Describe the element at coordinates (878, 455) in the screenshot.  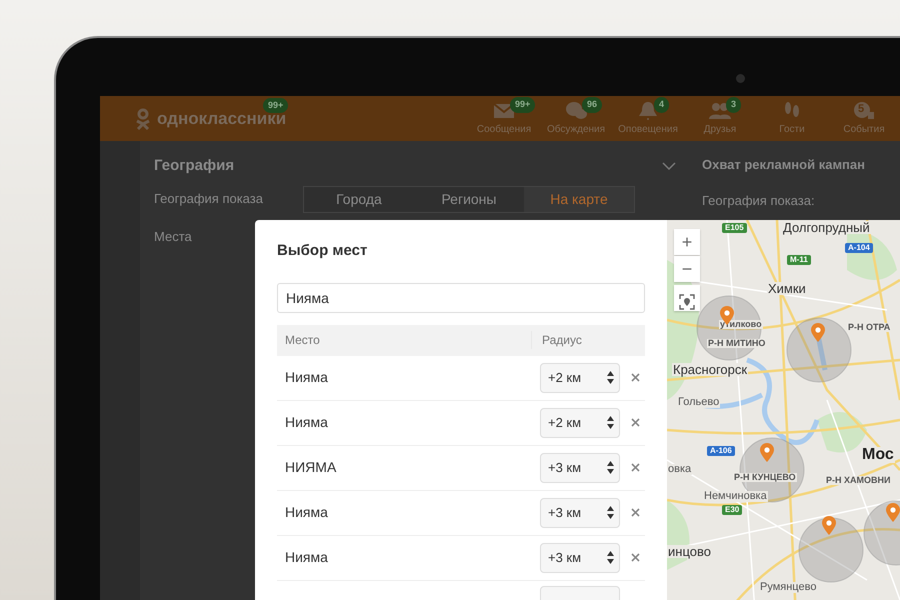
I see `map-label: Мос` at that location.